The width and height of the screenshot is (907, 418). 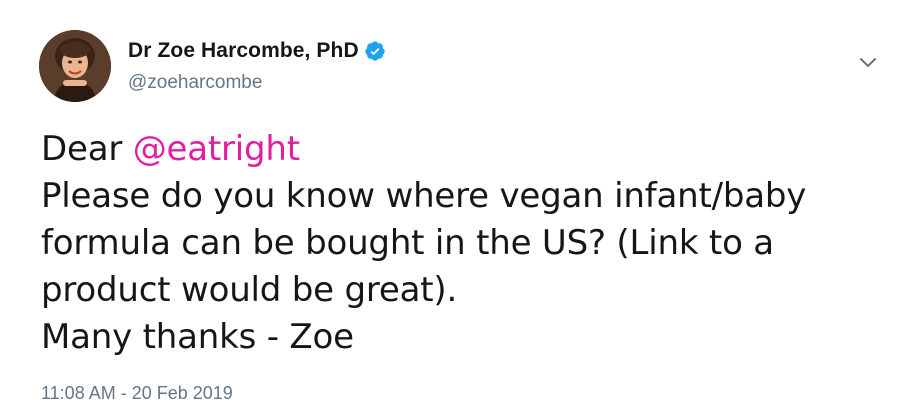 What do you see at coordinates (249, 290) in the screenshot?
I see `tweet-line-4: product would be great).` at bounding box center [249, 290].